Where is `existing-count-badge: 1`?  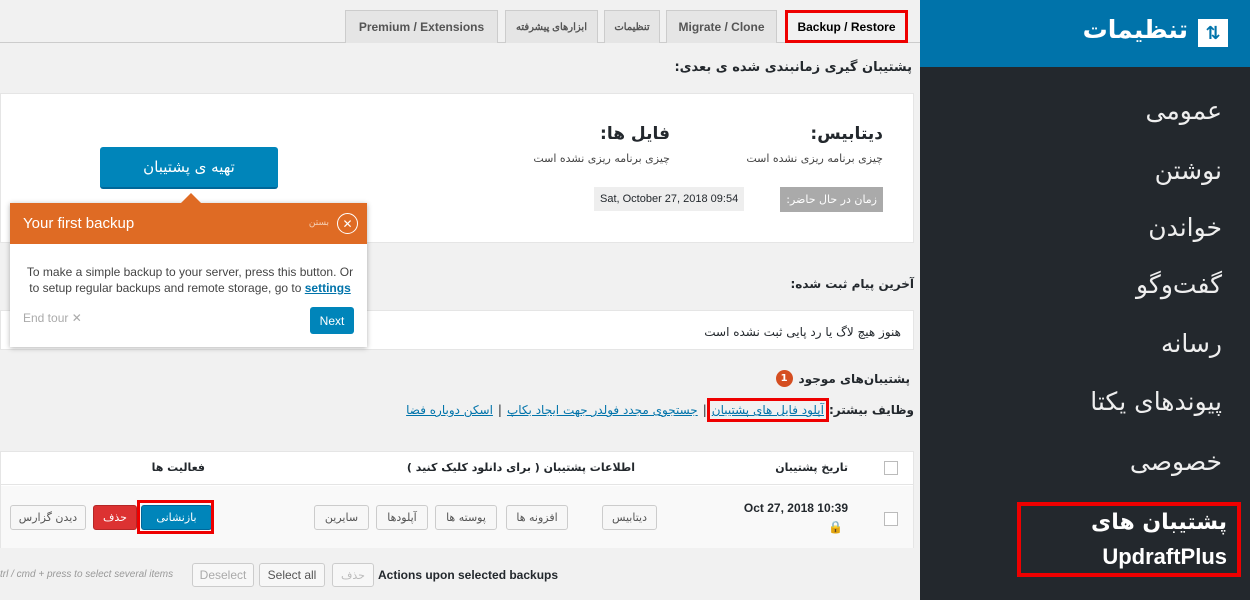 existing-count-badge: 1 is located at coordinates (784, 378).